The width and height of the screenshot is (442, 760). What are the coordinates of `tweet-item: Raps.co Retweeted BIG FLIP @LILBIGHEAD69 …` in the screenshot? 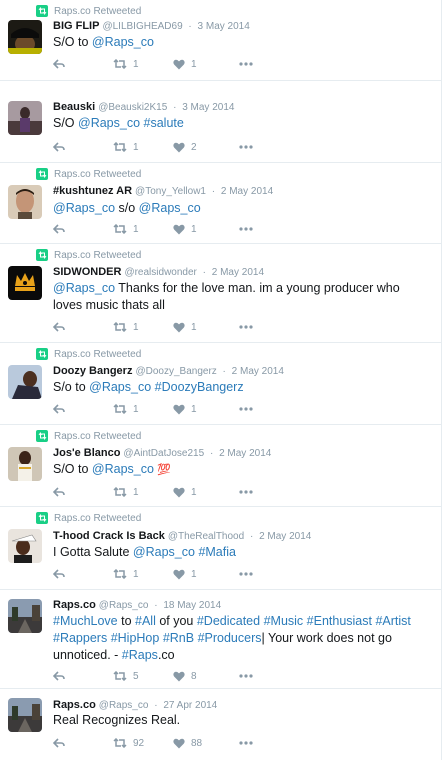 It's located at (220, 40).